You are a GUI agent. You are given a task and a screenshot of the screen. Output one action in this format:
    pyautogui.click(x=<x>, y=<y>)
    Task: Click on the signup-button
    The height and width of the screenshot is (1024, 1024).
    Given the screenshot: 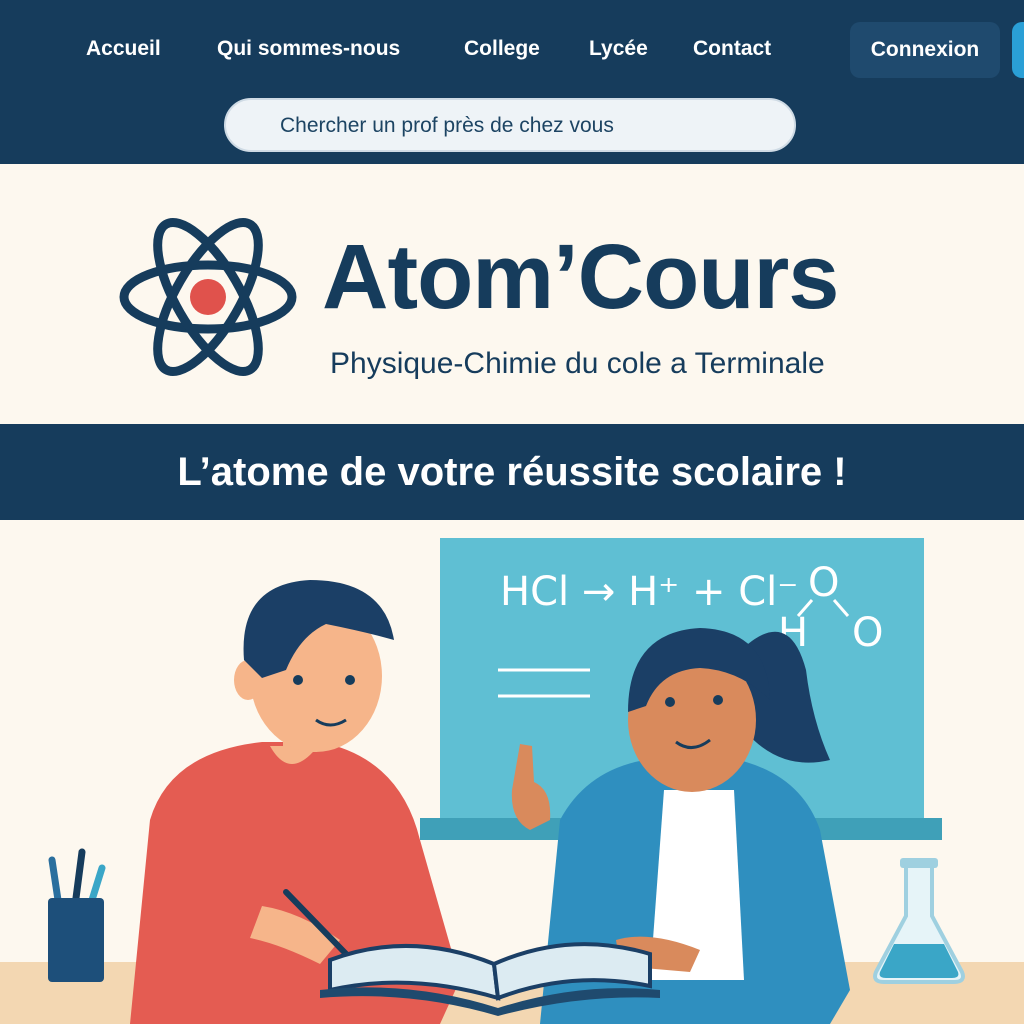 What is the action you would take?
    pyautogui.click(x=1018, y=50)
    